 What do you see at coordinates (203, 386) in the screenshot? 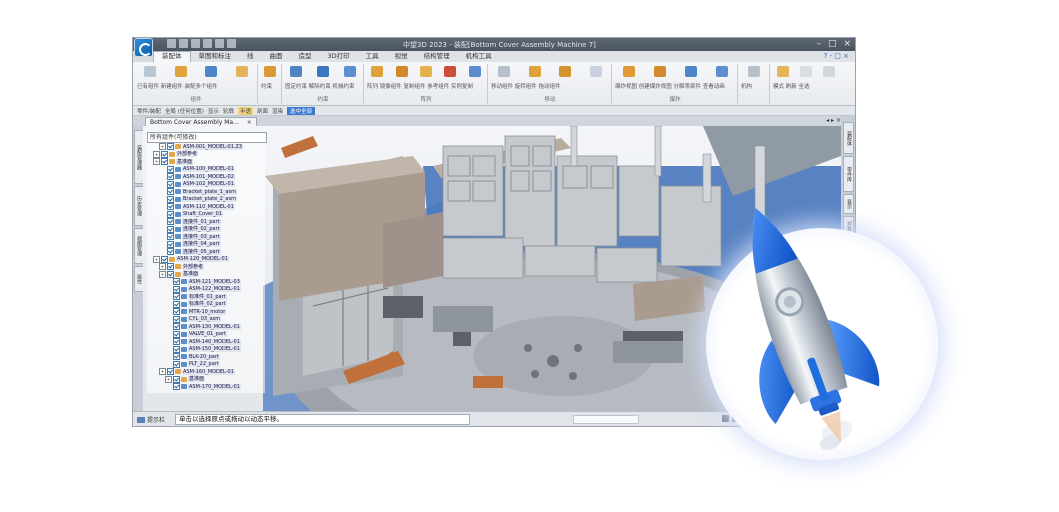
I see `tree-row: ASM-170_MODEL-01` at bounding box center [203, 386].